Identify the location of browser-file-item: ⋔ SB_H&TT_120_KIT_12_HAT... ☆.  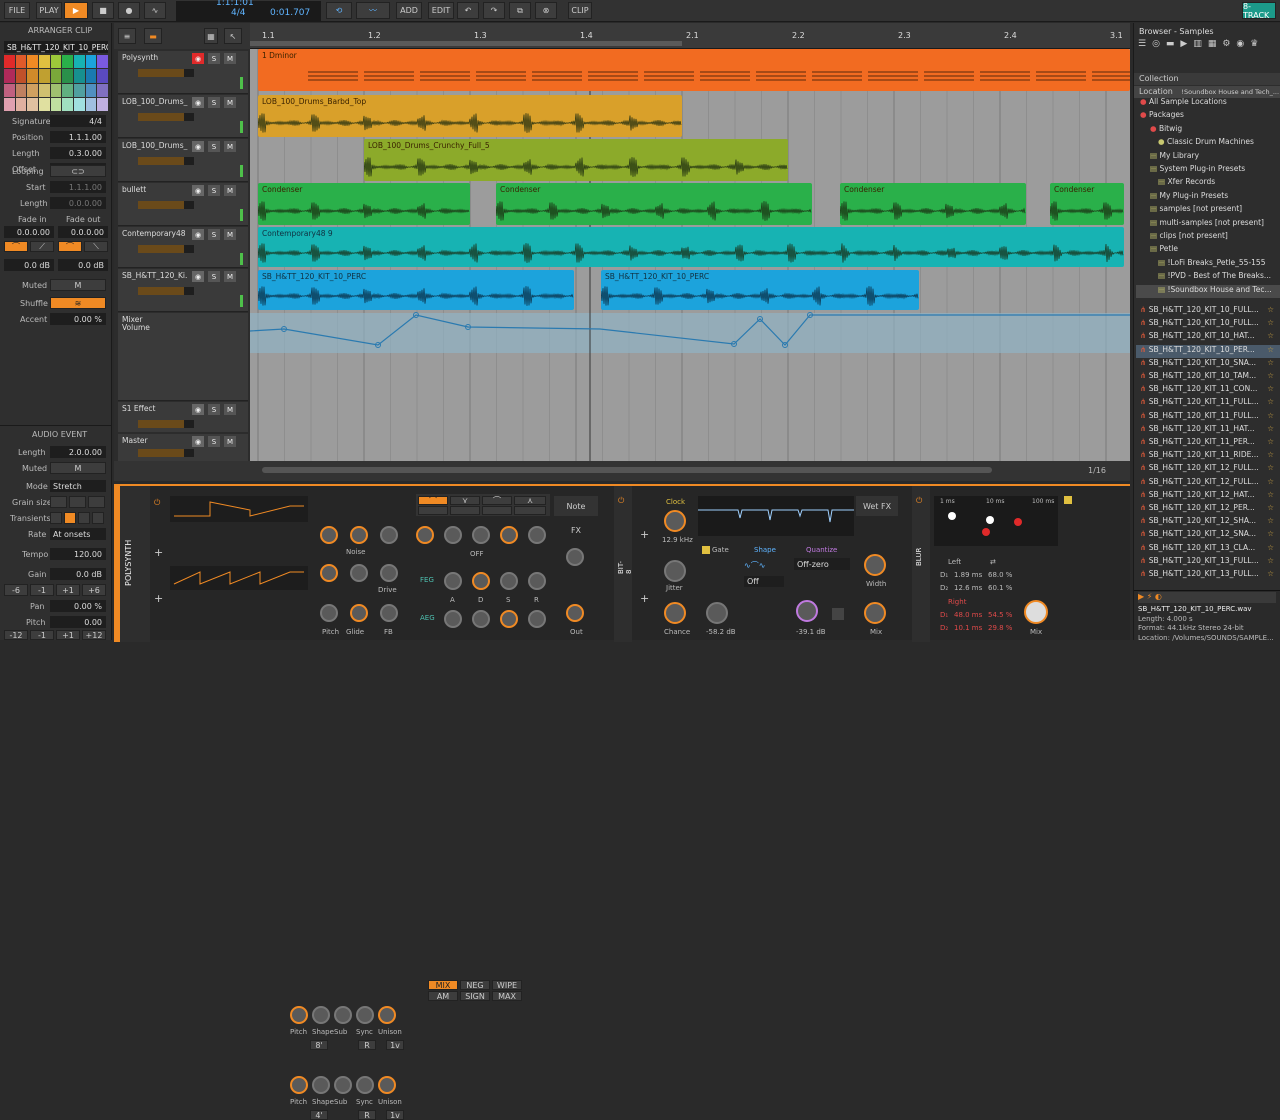
(1208, 496).